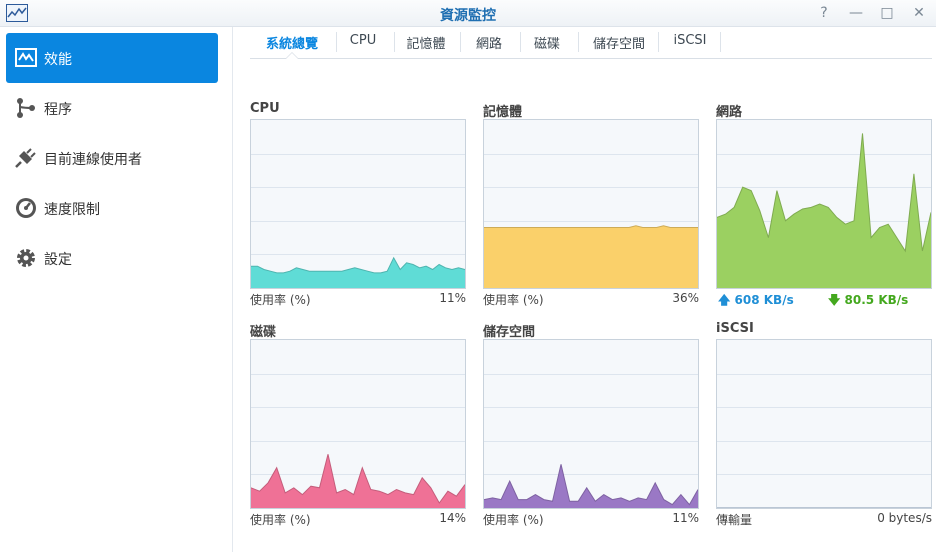  Describe the element at coordinates (724, 300) in the screenshot. I see `arrow-up-icon: 🡅` at that location.